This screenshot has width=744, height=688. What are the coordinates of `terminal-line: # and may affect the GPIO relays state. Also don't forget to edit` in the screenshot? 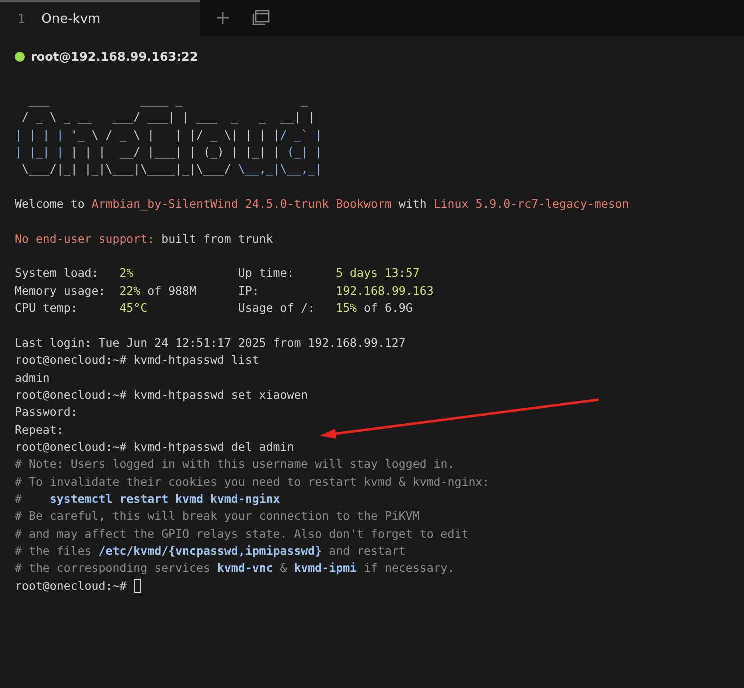 It's located at (242, 534).